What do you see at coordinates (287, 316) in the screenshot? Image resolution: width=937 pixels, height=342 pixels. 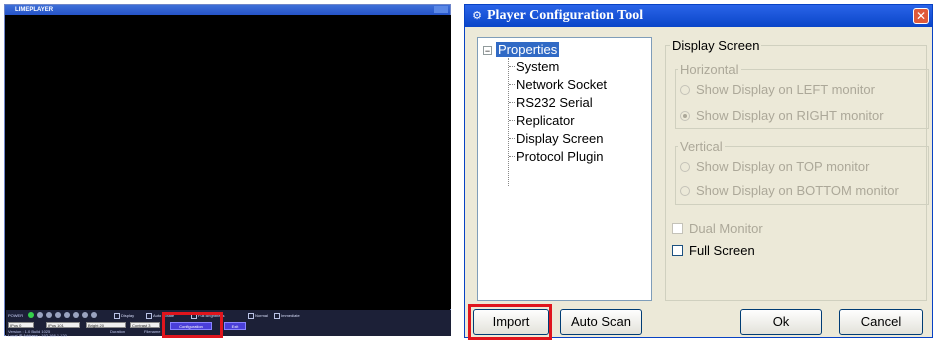 I see `immediate-option: Immediate` at bounding box center [287, 316].